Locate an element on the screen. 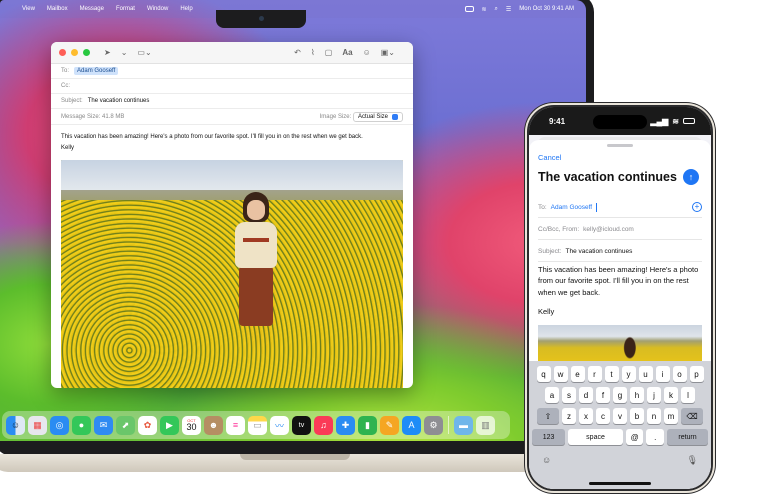  menu-window: Window is located at coordinates (157, 9).